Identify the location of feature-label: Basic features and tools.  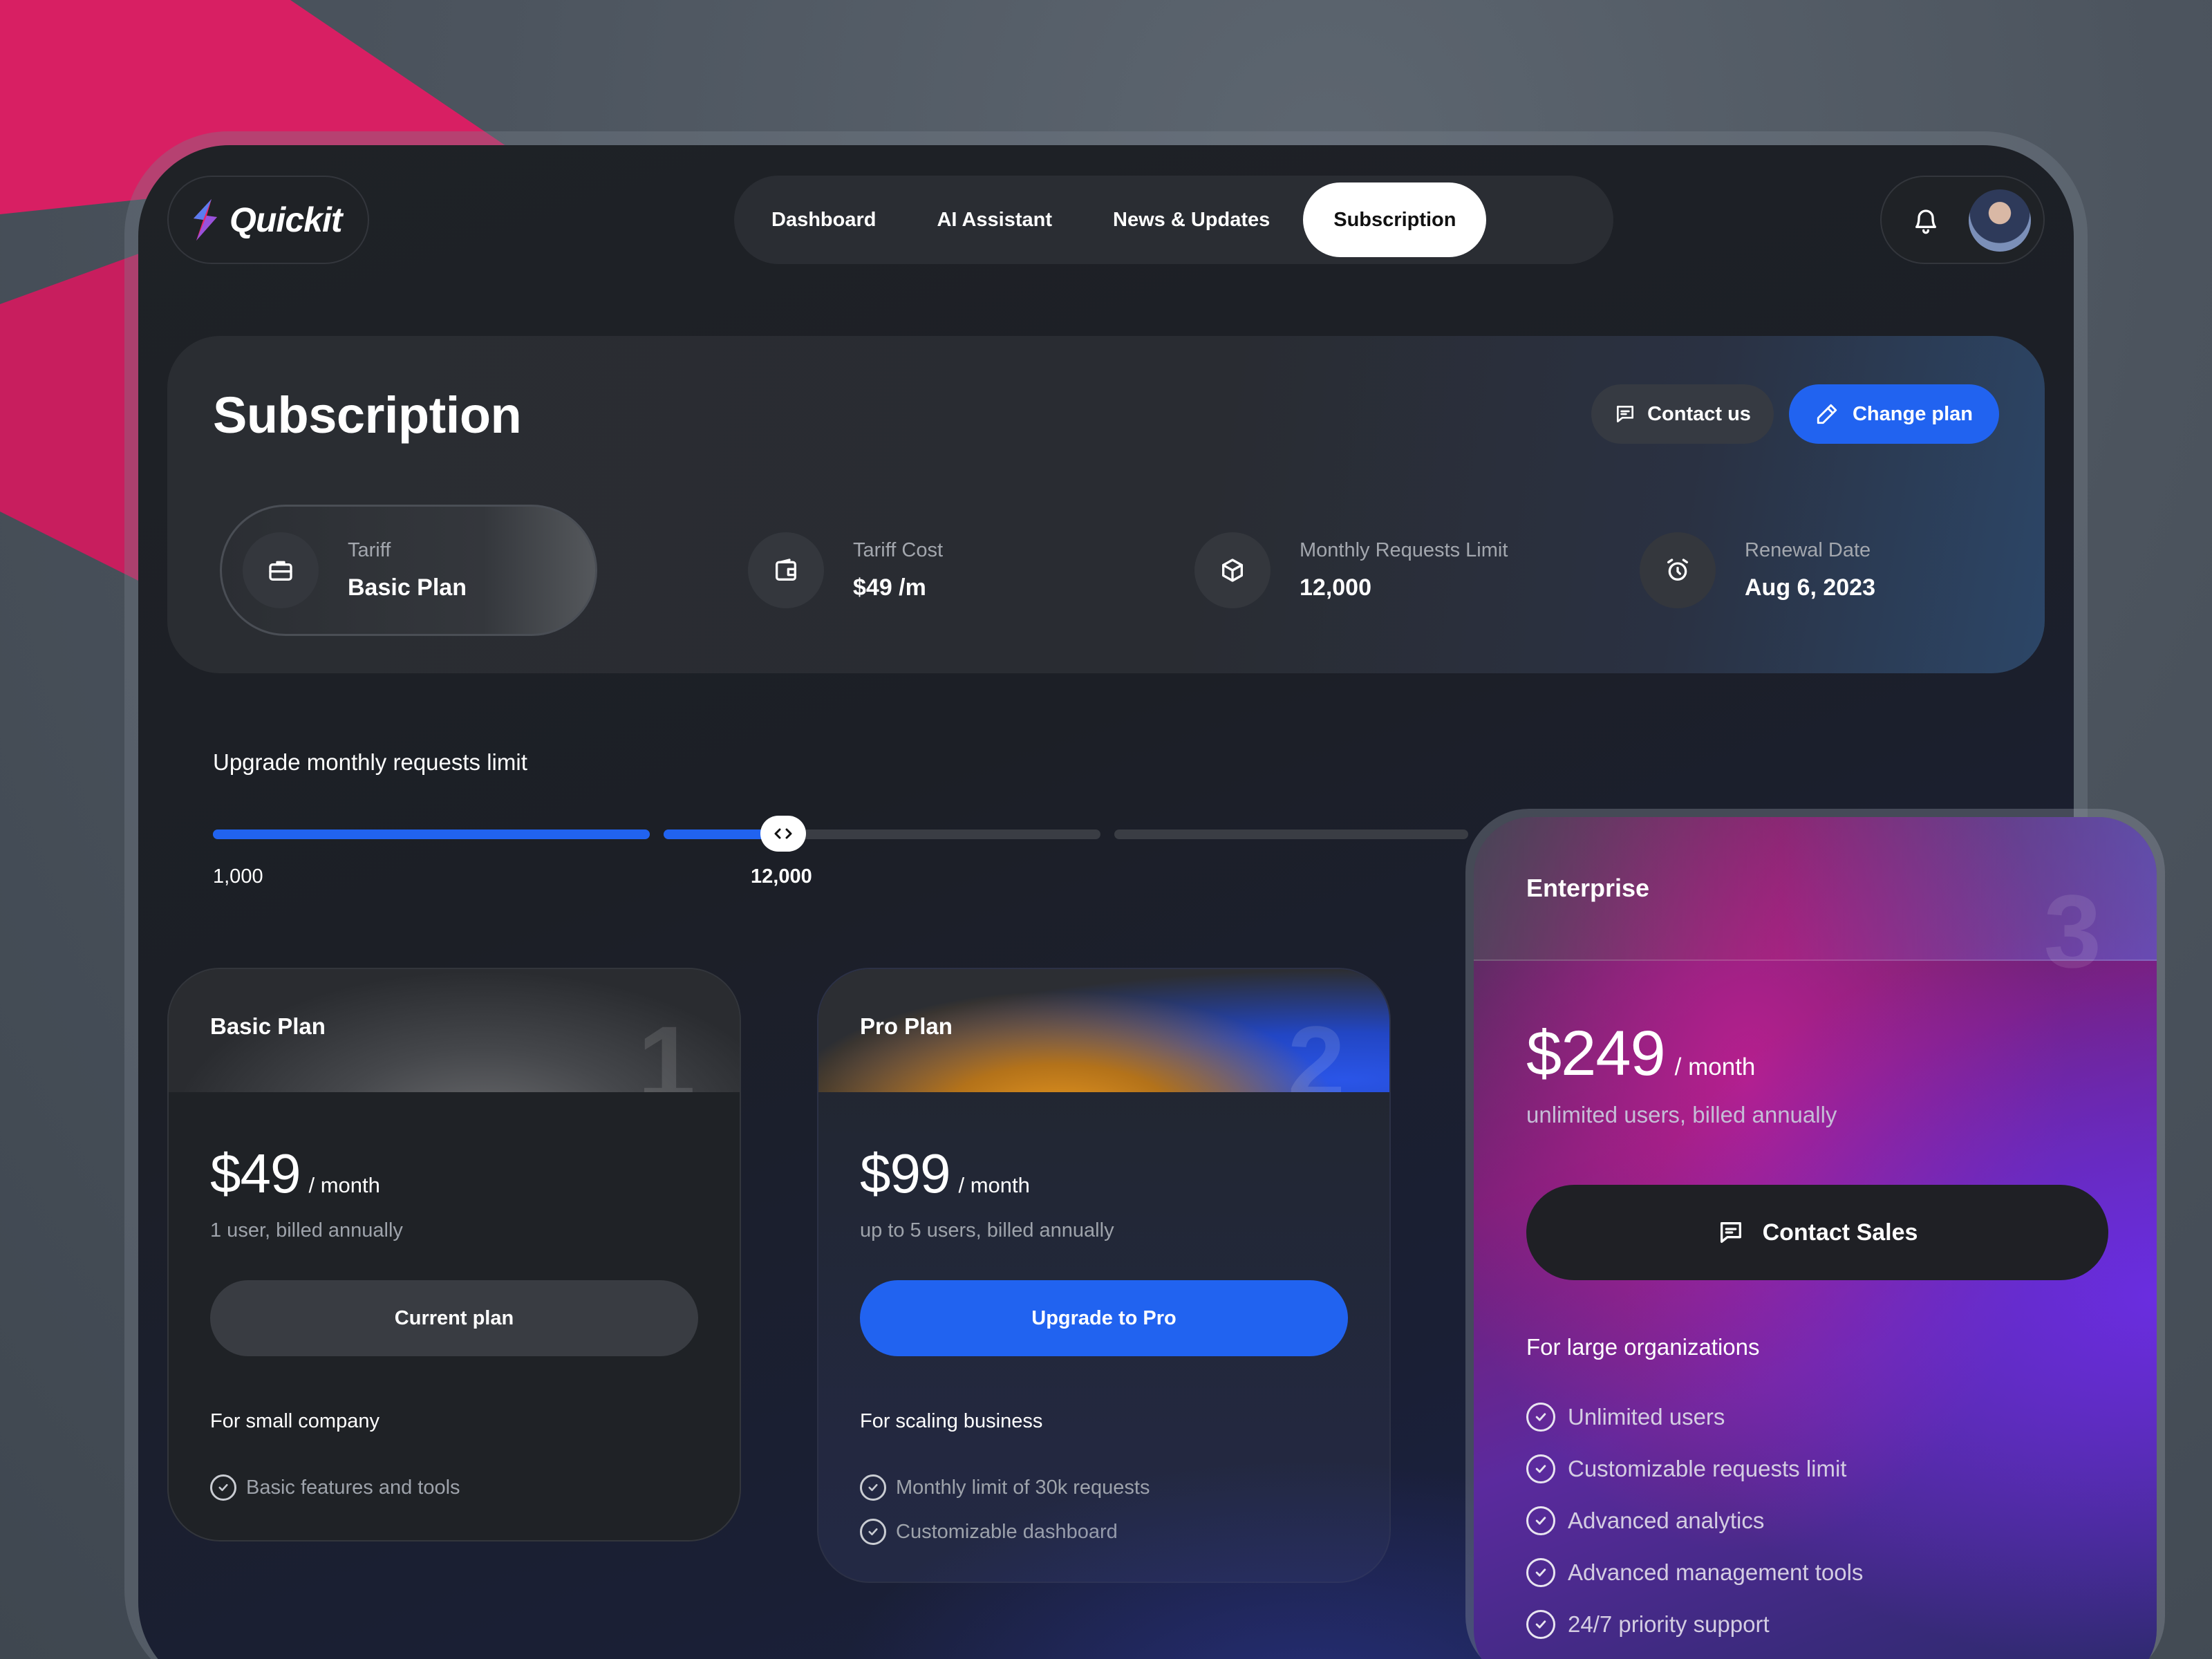
(353, 1488).